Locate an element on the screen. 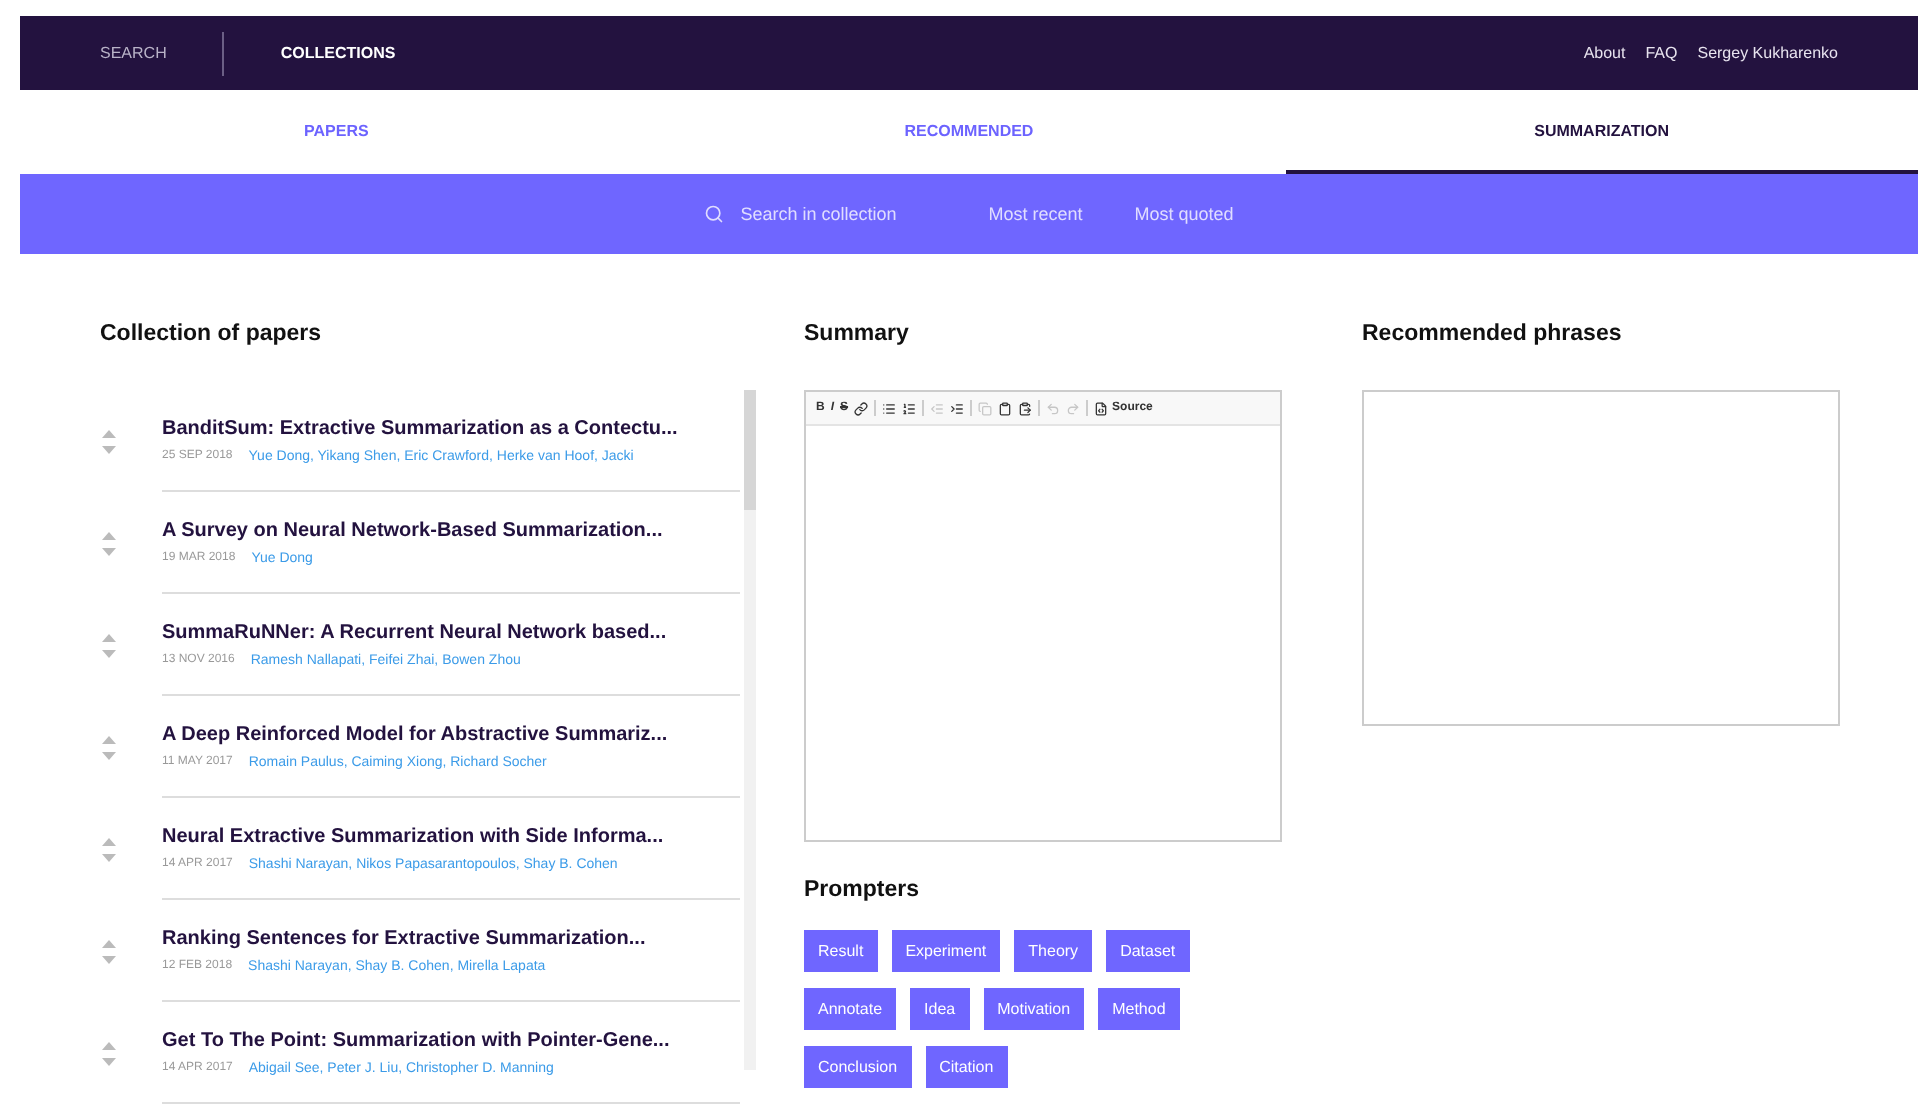 This screenshot has width=1918, height=1112. indent-icon is located at coordinates (957, 408).